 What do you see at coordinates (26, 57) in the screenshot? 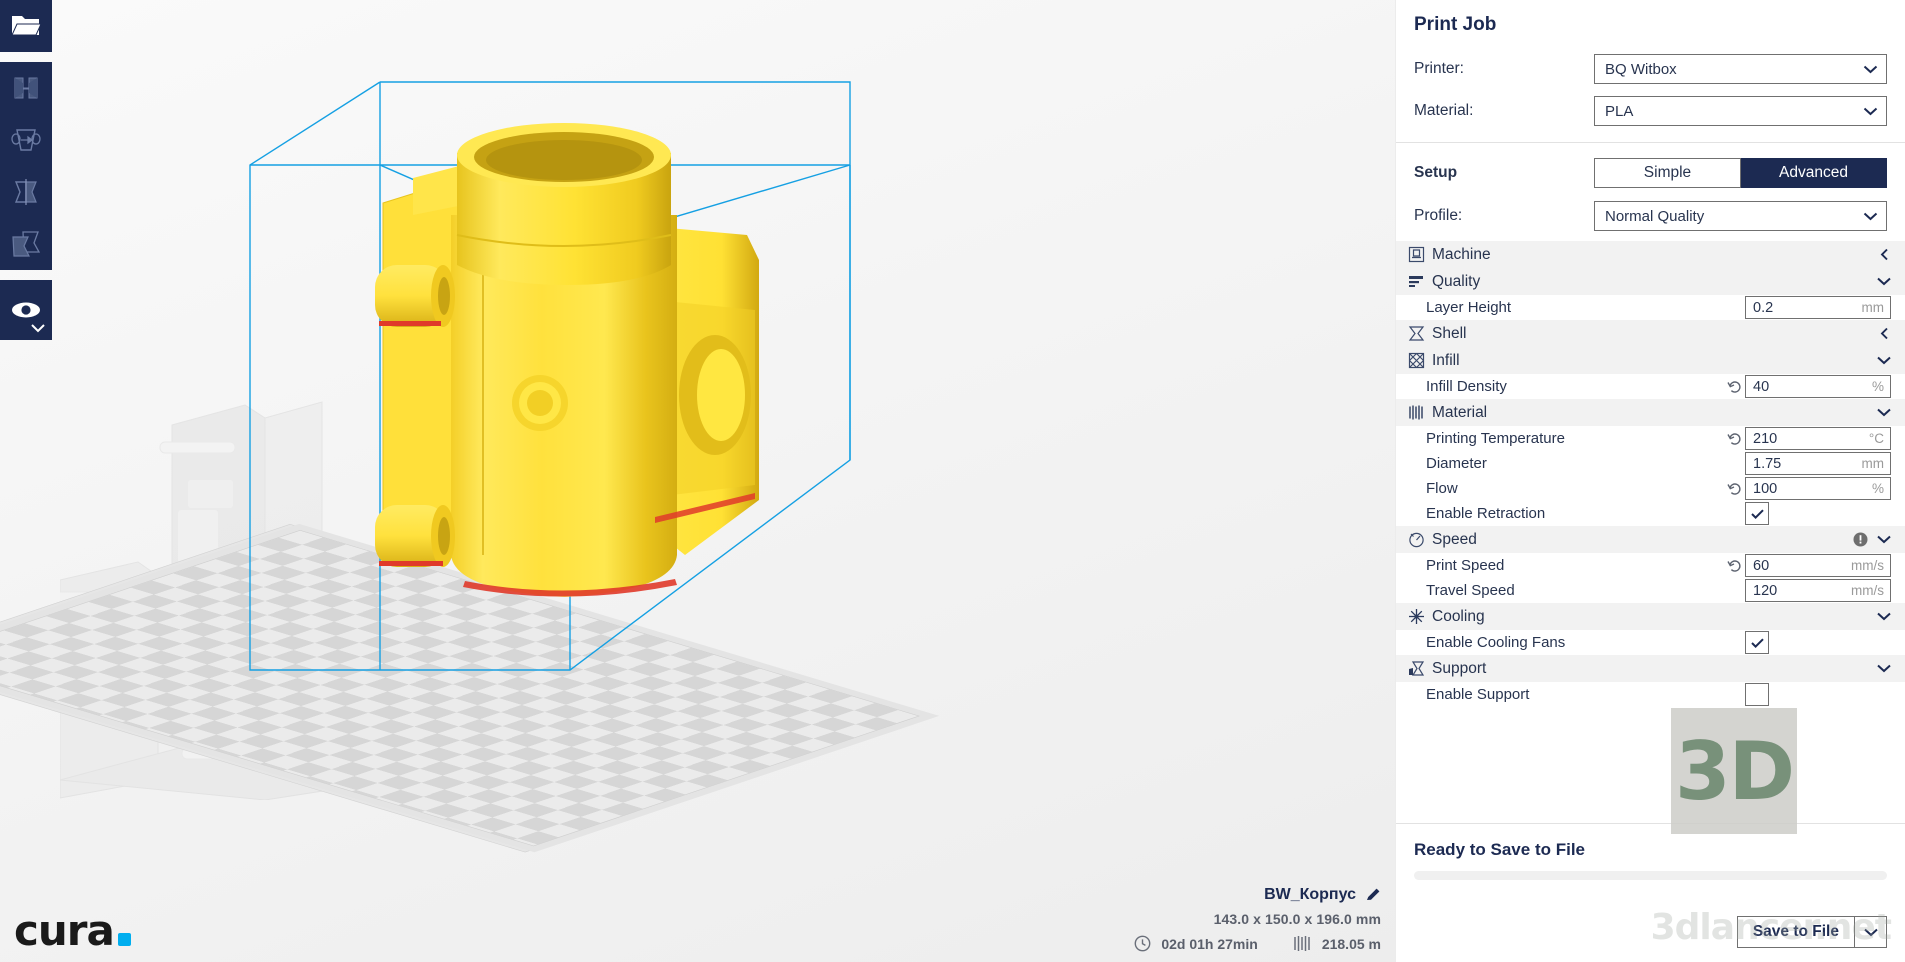
I see `toolbar-gap` at bounding box center [26, 57].